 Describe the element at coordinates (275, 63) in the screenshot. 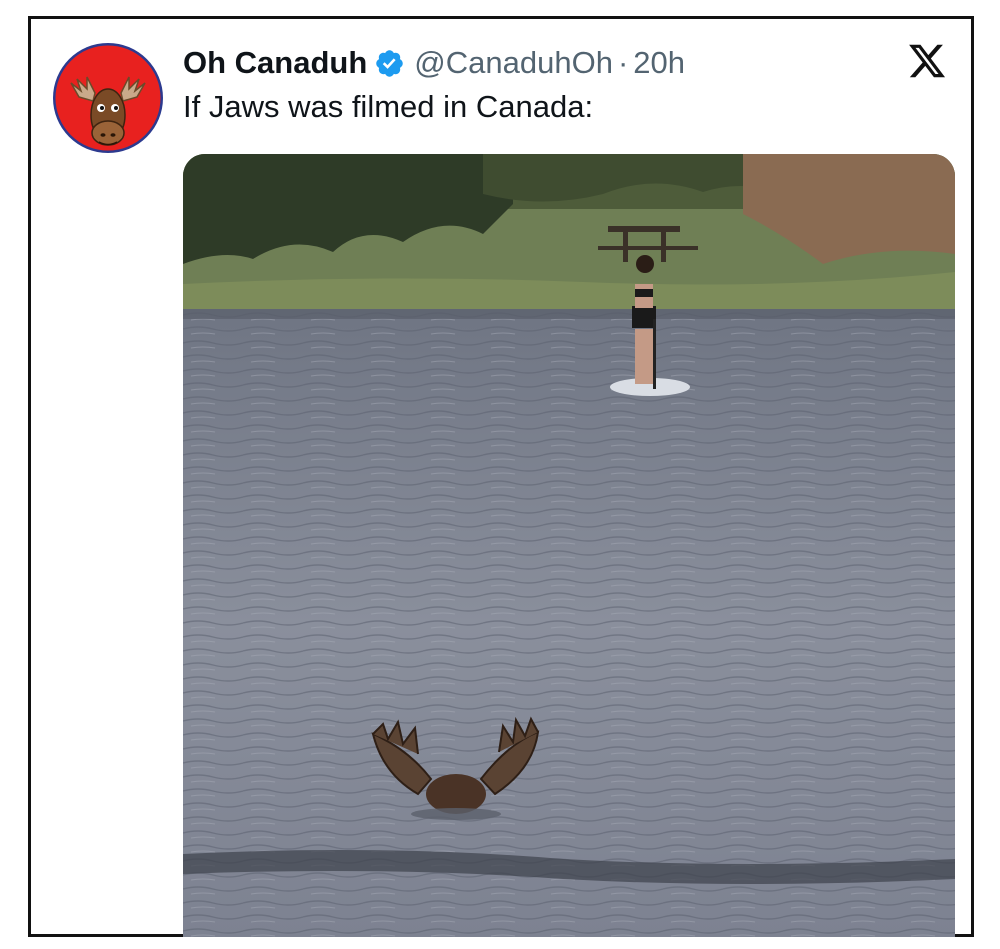

I see `author-name: Oh Canaduh` at that location.